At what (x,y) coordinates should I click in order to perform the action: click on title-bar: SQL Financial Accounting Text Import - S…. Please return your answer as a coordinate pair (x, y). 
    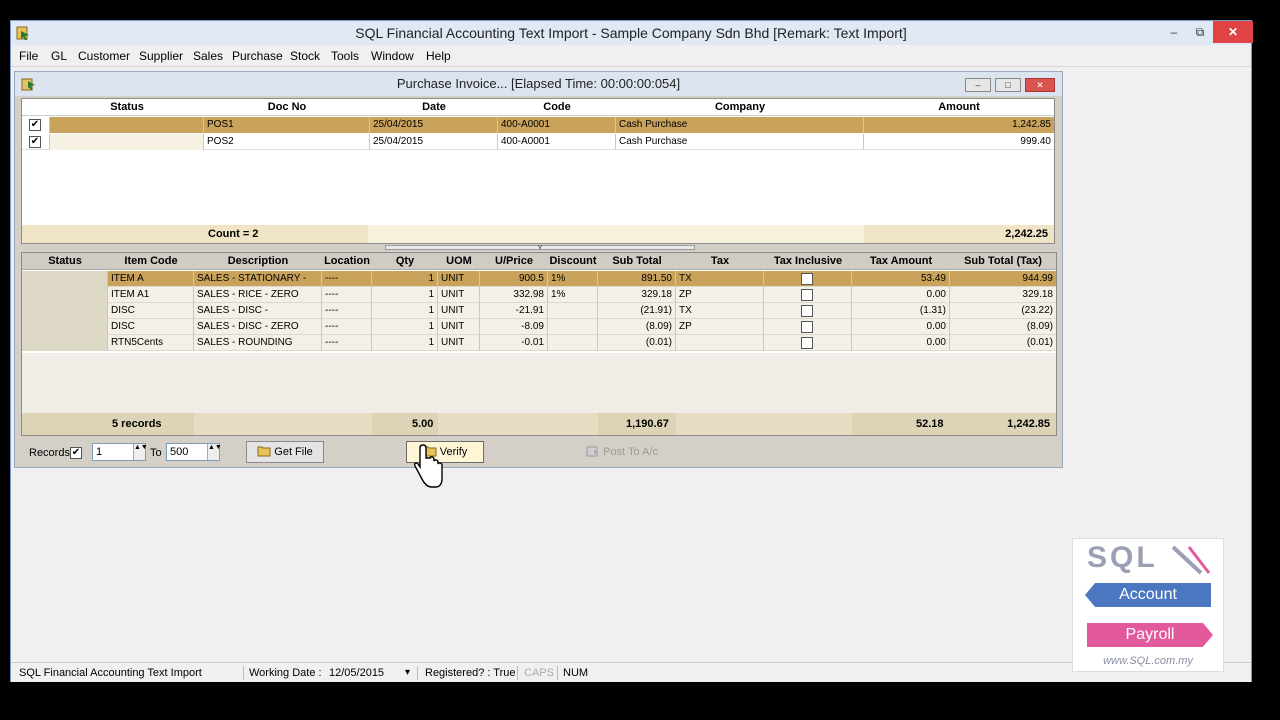
    Looking at the image, I should click on (632, 33).